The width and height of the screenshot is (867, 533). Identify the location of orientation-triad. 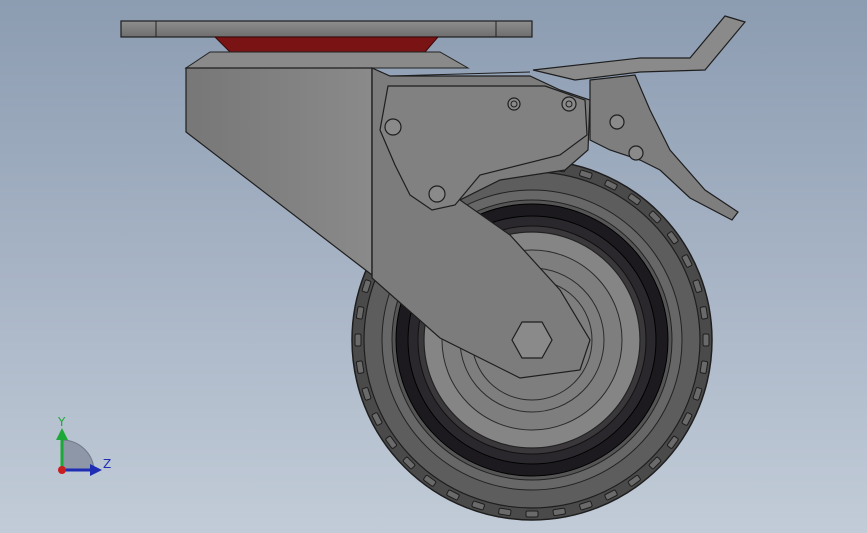
(79, 452).